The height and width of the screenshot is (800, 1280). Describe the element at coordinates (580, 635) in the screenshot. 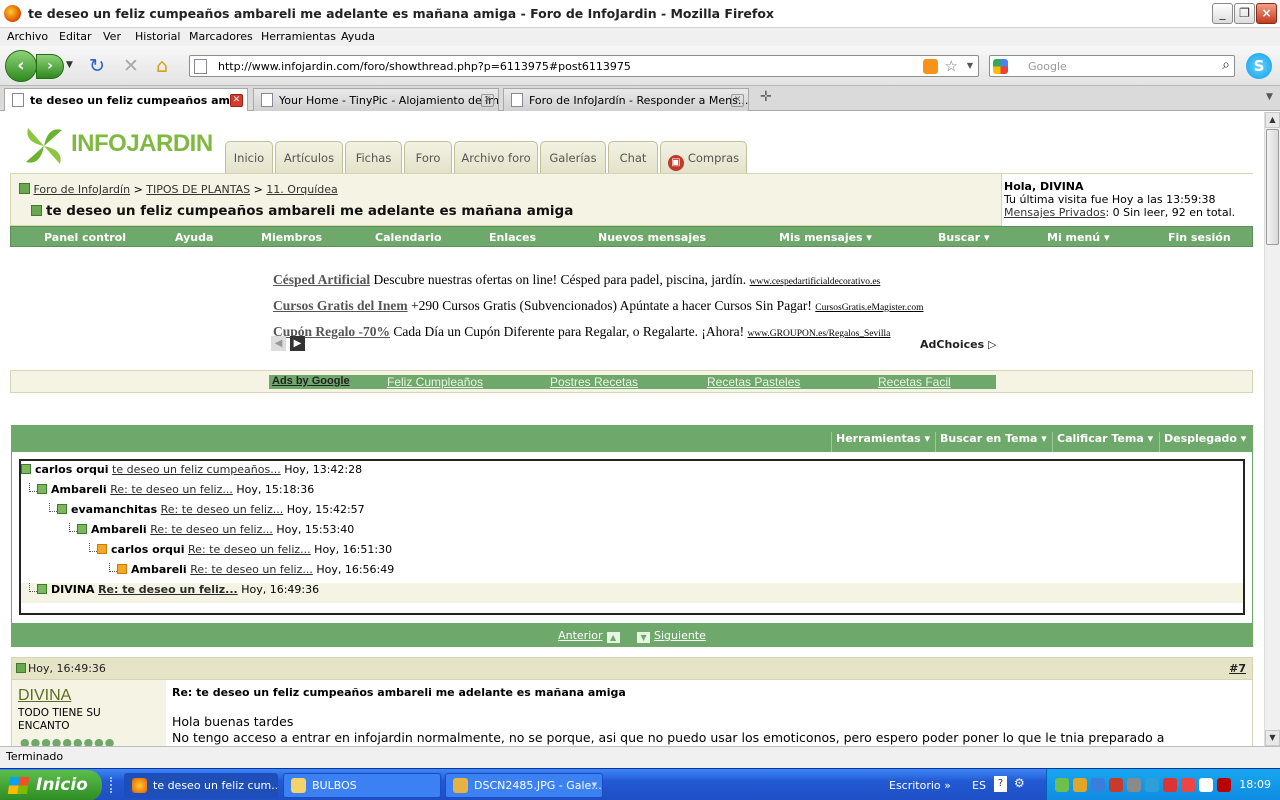

I see `previous-link: Anterior` at that location.